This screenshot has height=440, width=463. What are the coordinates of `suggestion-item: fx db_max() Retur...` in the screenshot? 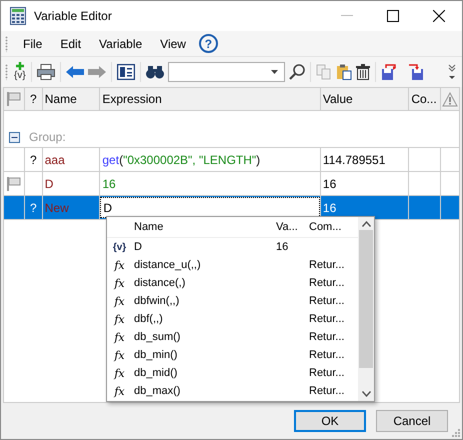 It's located at (232, 391).